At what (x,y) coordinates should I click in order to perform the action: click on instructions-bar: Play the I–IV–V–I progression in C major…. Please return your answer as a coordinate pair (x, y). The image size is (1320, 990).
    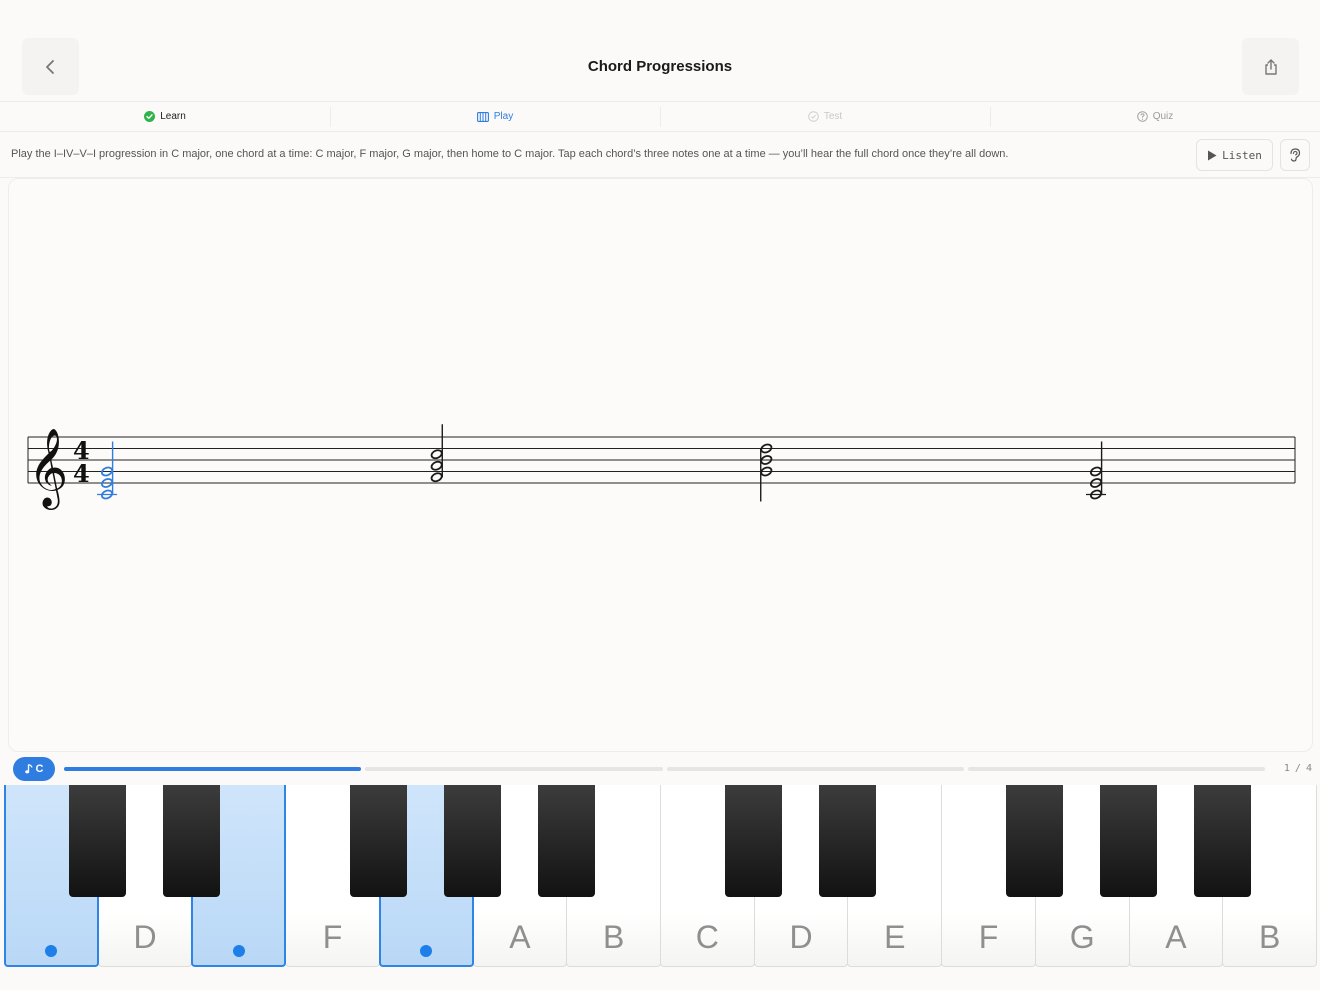
    Looking at the image, I should click on (660, 155).